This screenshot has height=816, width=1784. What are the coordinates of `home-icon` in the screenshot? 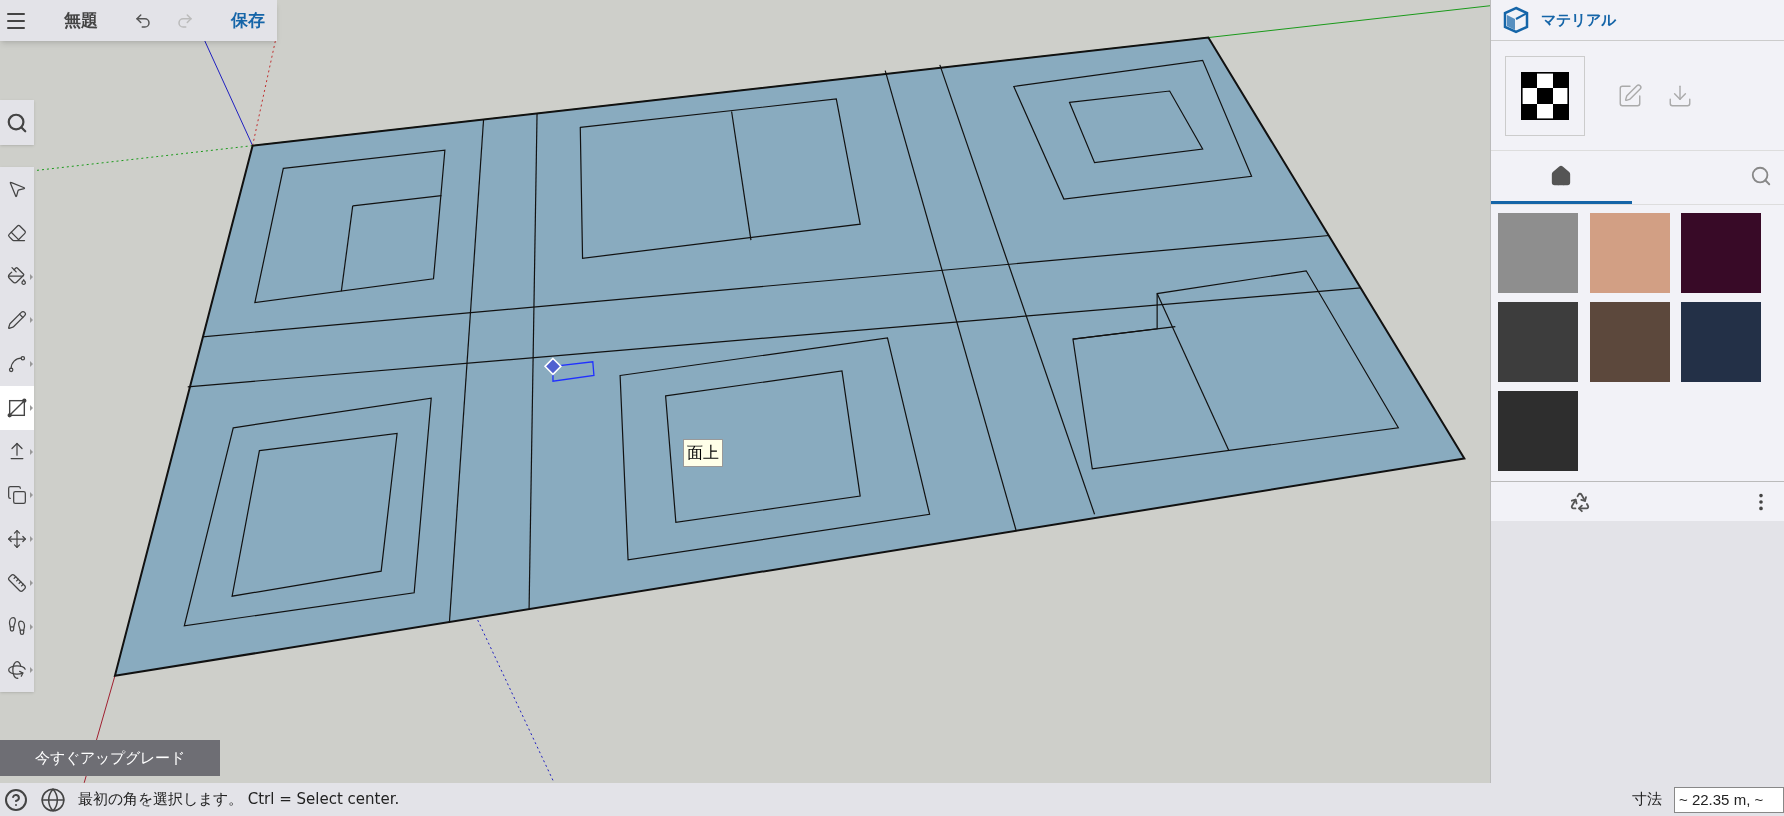 It's located at (1561, 176).